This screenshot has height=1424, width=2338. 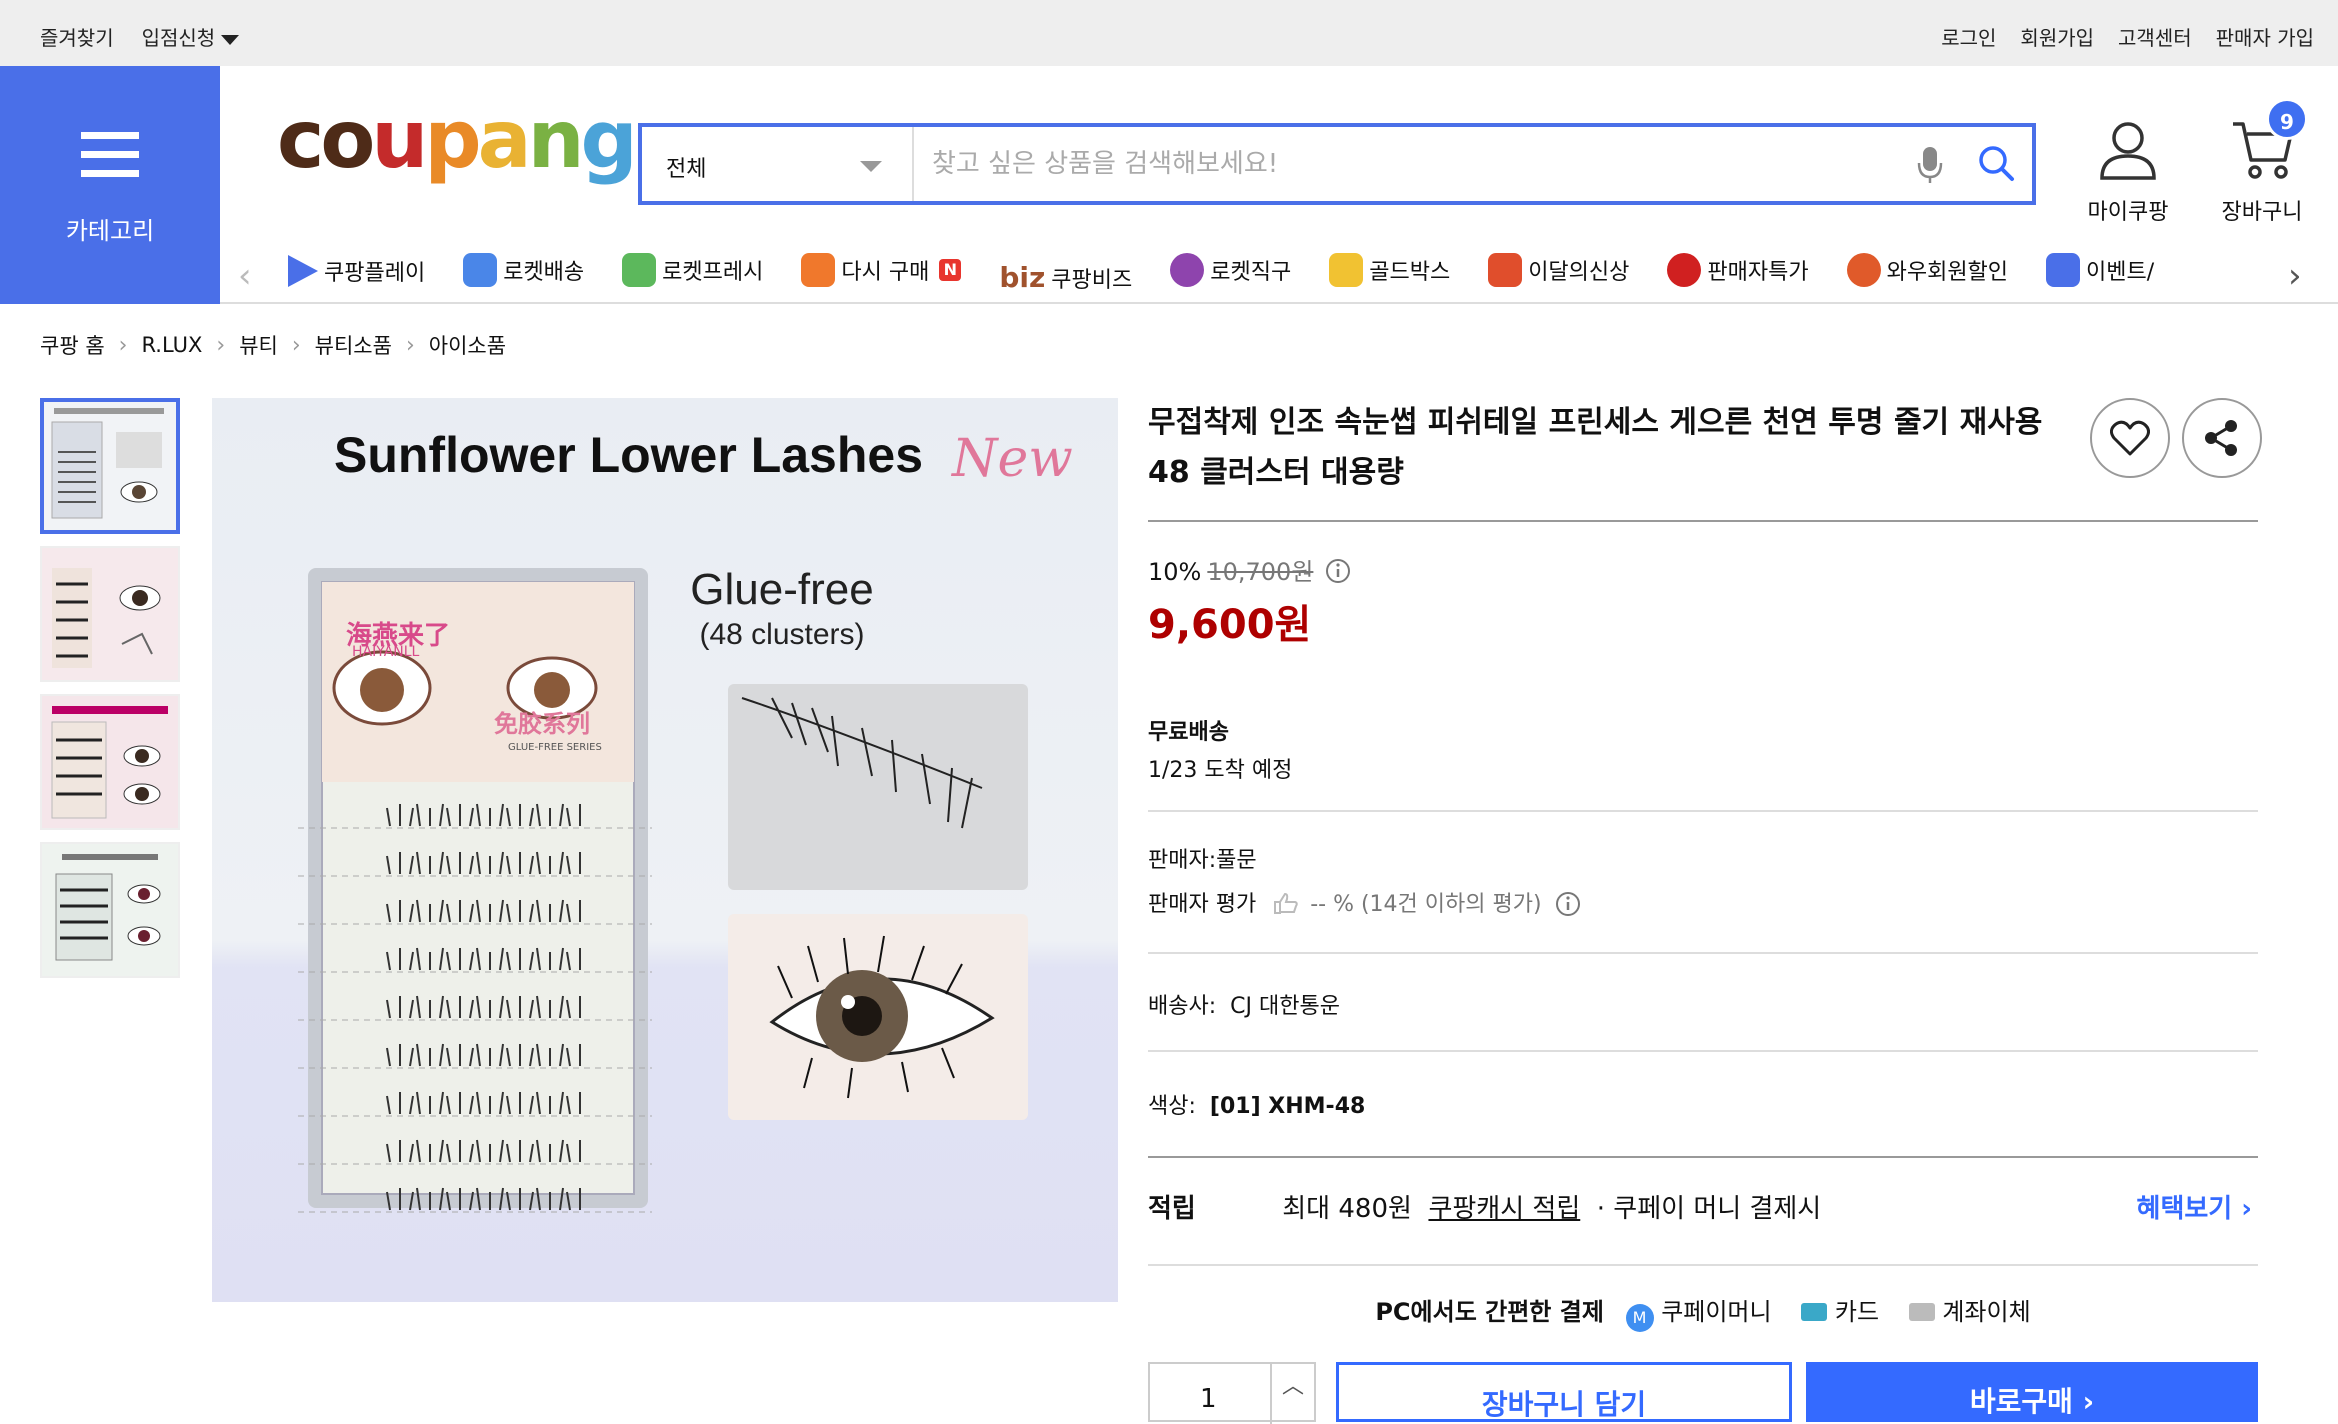 I want to click on seller-name: 판매자:풀문, so click(x=1202, y=858).